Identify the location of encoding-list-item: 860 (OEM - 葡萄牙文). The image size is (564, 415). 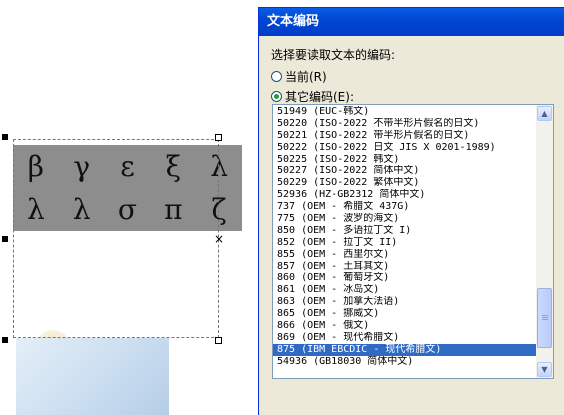
(405, 278).